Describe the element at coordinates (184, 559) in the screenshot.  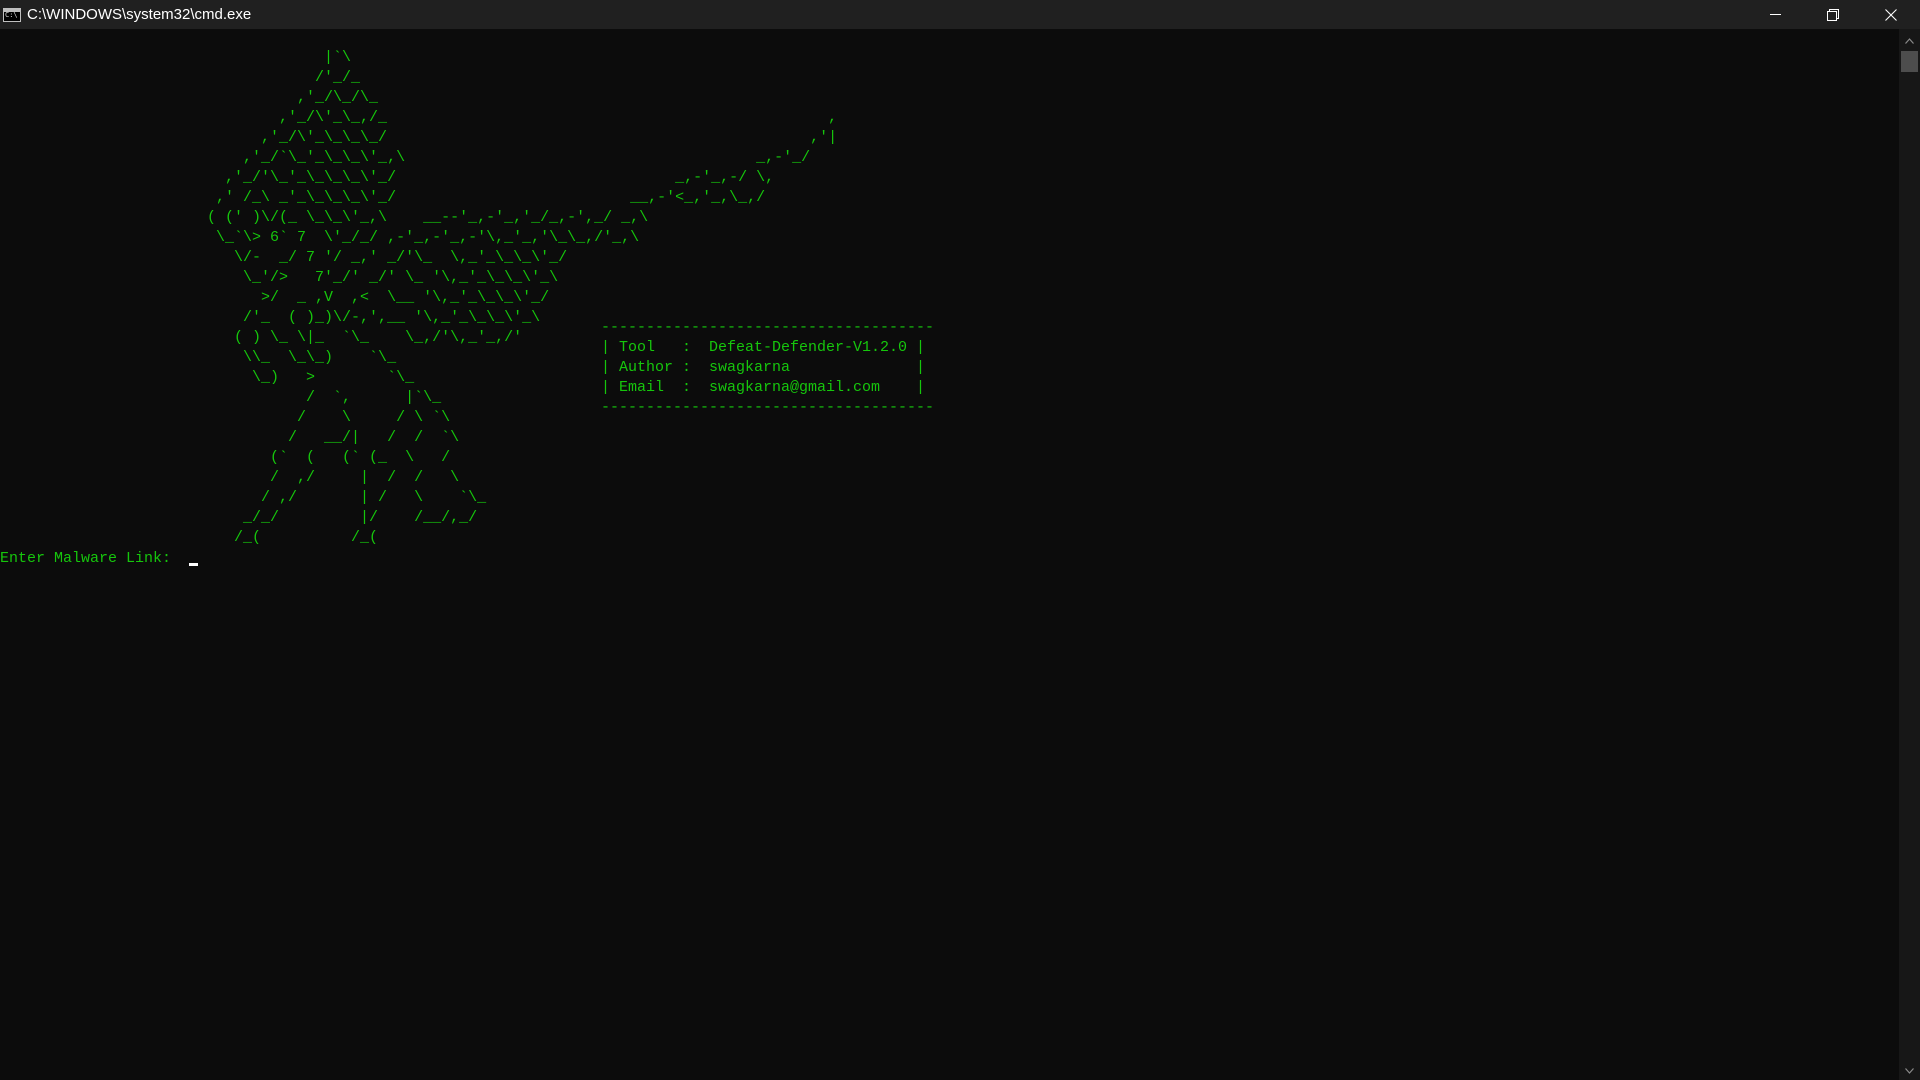
I see `malware-link-input` at that location.